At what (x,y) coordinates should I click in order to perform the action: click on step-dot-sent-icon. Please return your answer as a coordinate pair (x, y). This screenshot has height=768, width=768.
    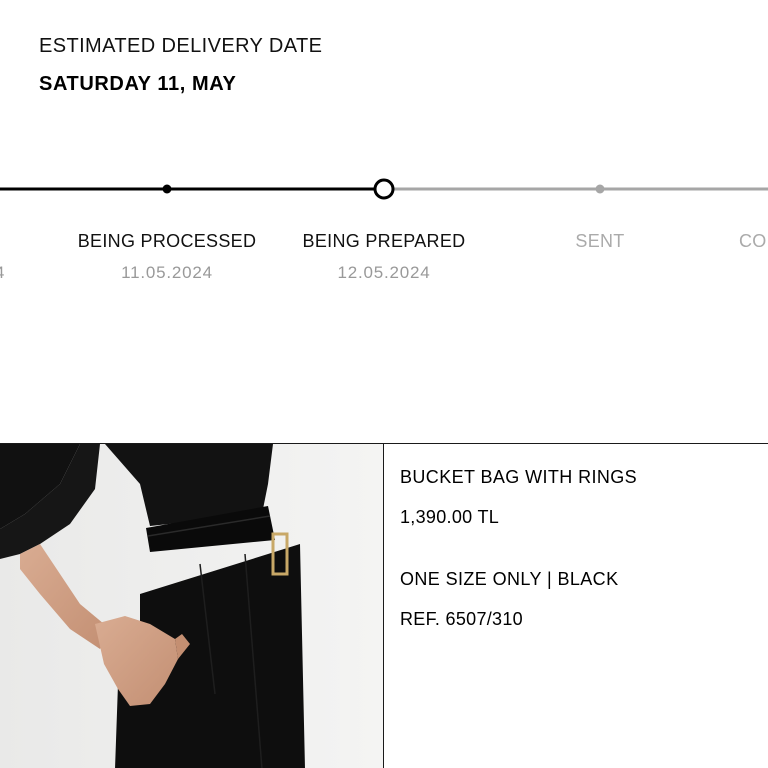
    Looking at the image, I should click on (600, 189).